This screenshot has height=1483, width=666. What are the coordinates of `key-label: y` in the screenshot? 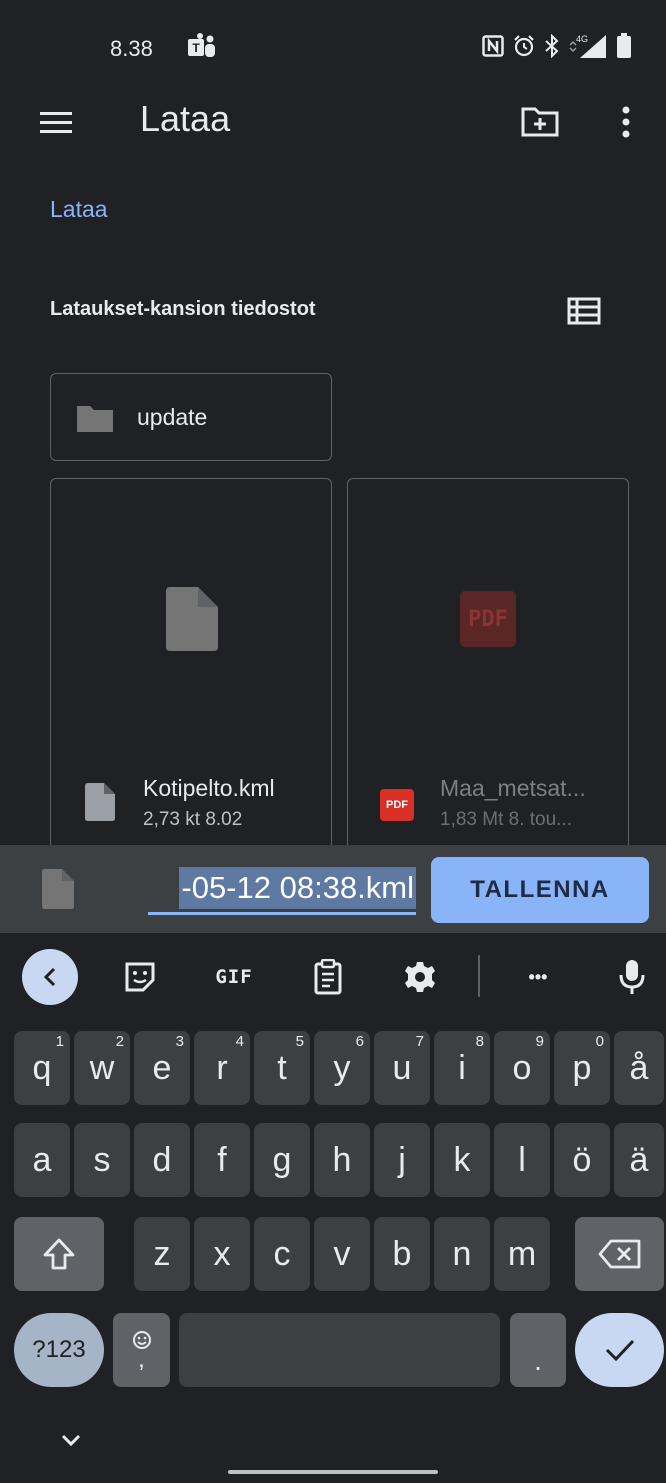 It's located at (342, 1067).